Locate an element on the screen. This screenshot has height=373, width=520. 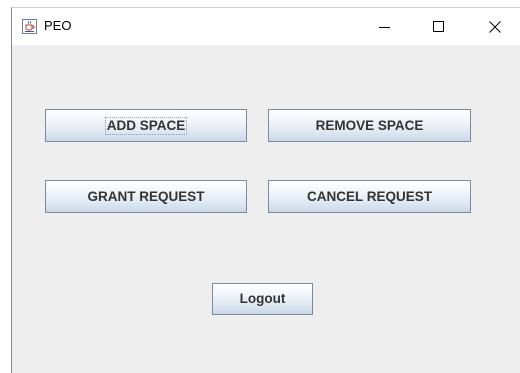
maximize-icon is located at coordinates (438, 26).